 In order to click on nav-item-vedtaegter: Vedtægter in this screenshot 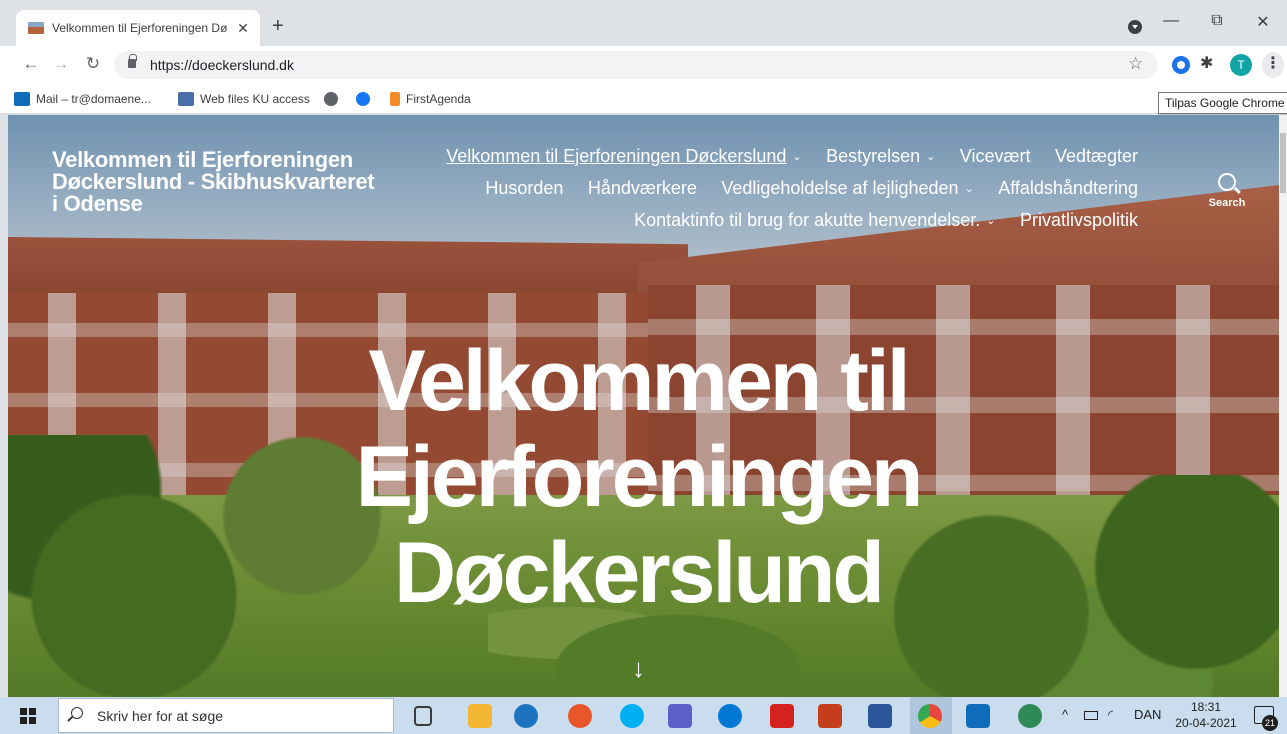, I will do `click(1096, 156)`.